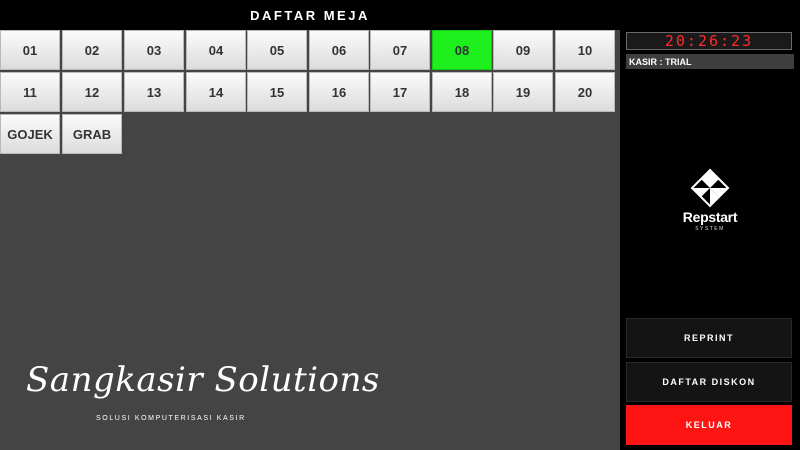 Image resolution: width=800 pixels, height=450 pixels. Describe the element at coordinates (709, 382) in the screenshot. I see `discount-list-button: DAFTAR DISKON` at that location.